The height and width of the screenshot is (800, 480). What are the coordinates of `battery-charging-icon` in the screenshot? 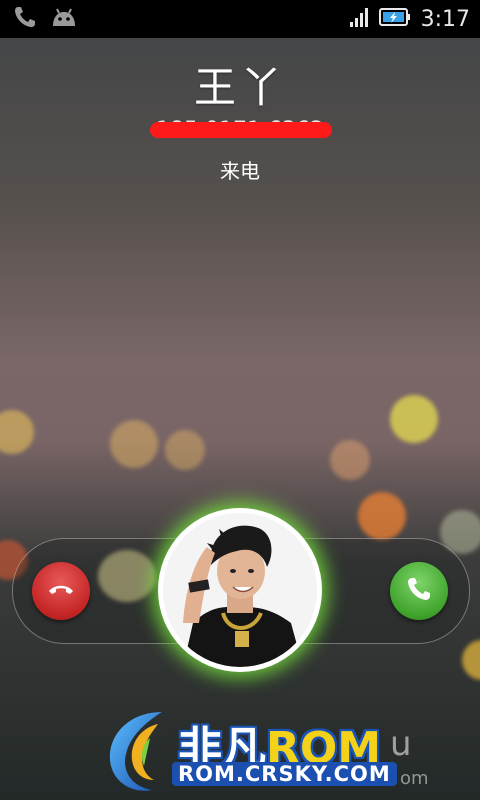 It's located at (394, 19).